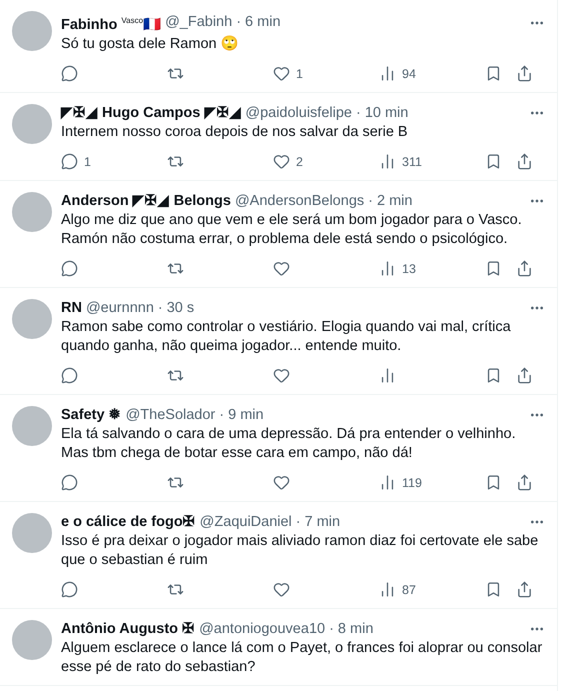  What do you see at coordinates (302, 657) in the screenshot?
I see `tweet-text: Alguem esclarece o lance lá com o Payet, o frances foi aloprar ou consolar esse pé de rato do sebastian?` at bounding box center [302, 657].